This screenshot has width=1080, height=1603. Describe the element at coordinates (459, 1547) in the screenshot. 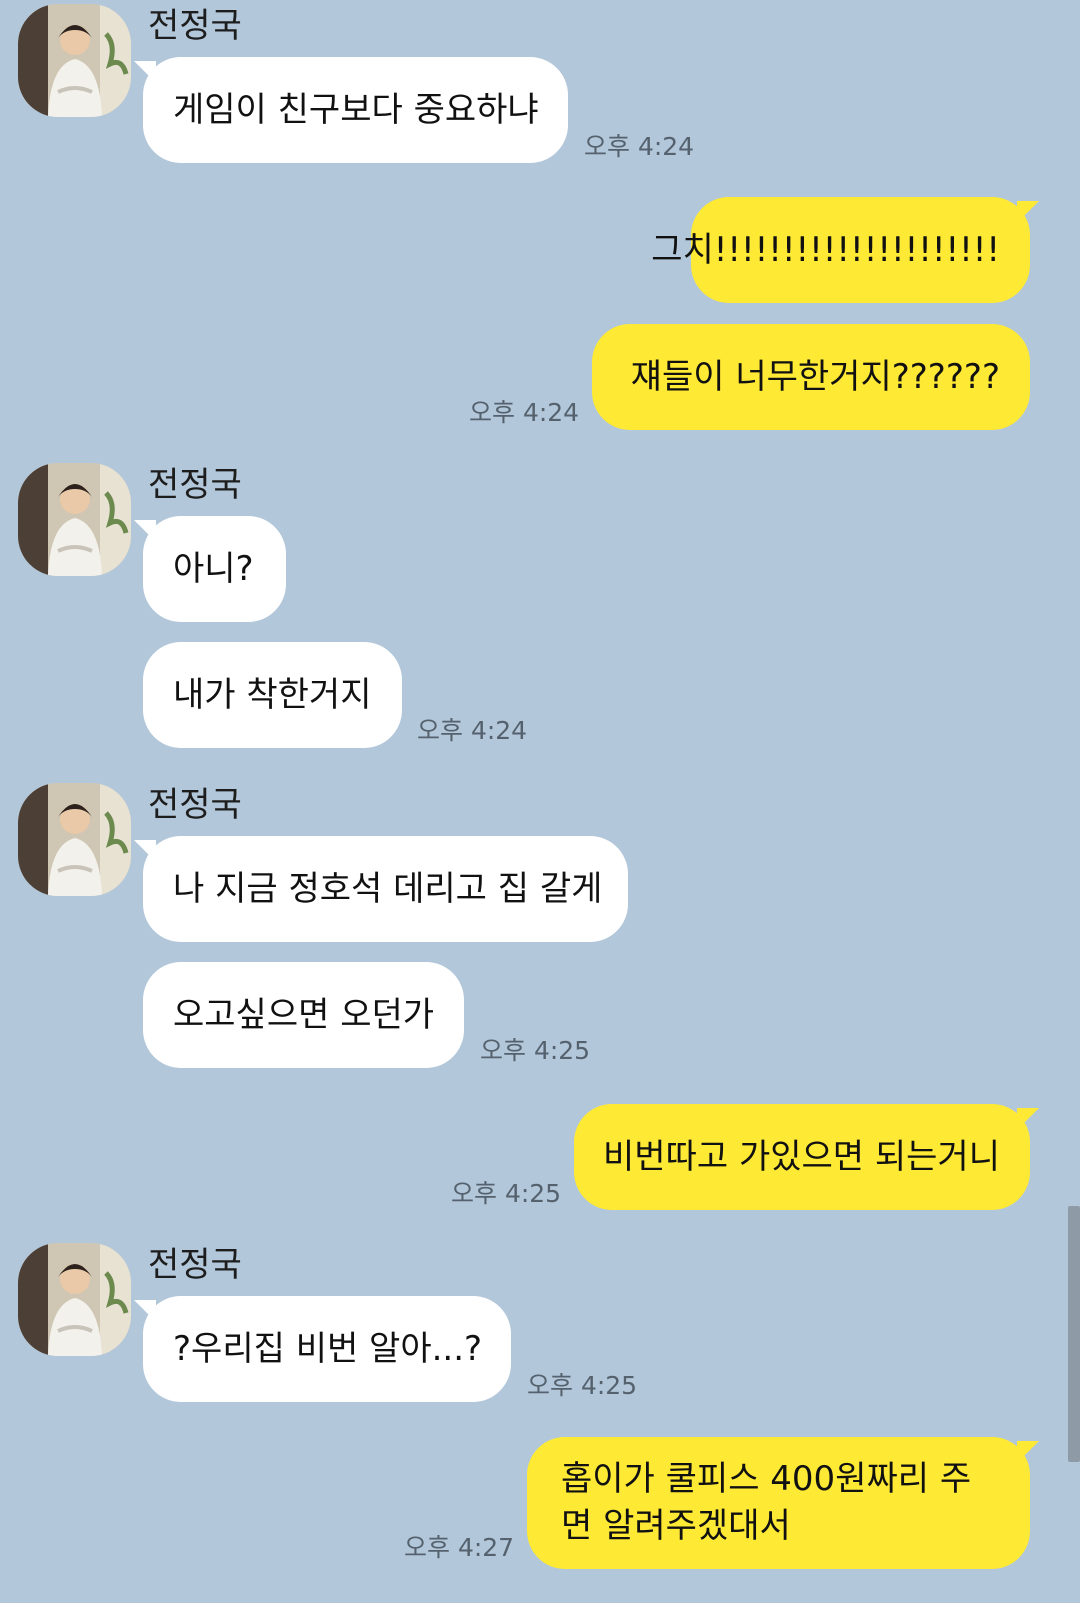

I see `message-timestamp: 오후 4:27` at that location.